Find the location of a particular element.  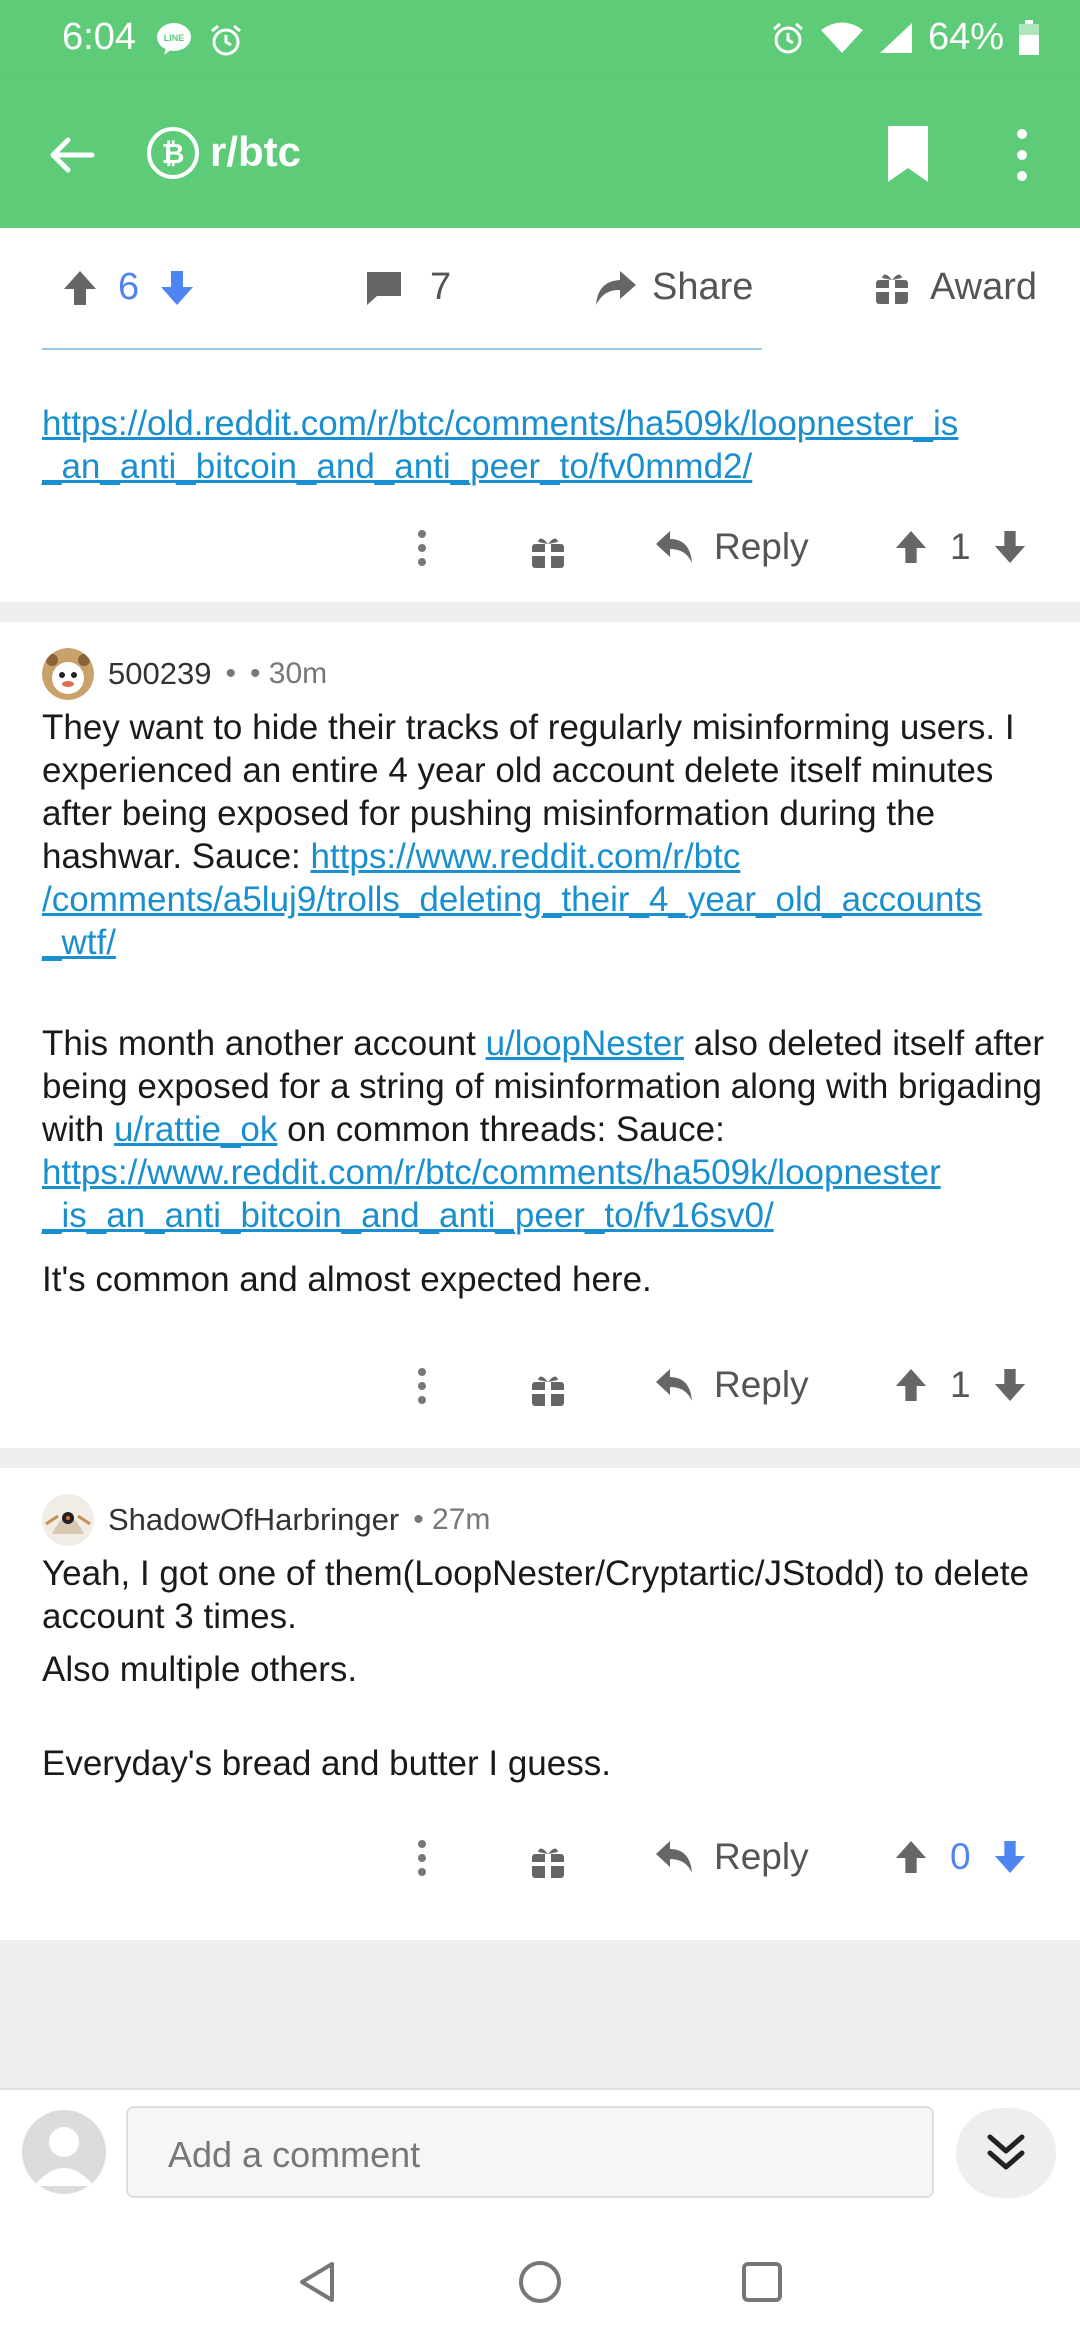

comment-header: ShadowOfHarbringer • 27m is located at coordinates (266, 1520).